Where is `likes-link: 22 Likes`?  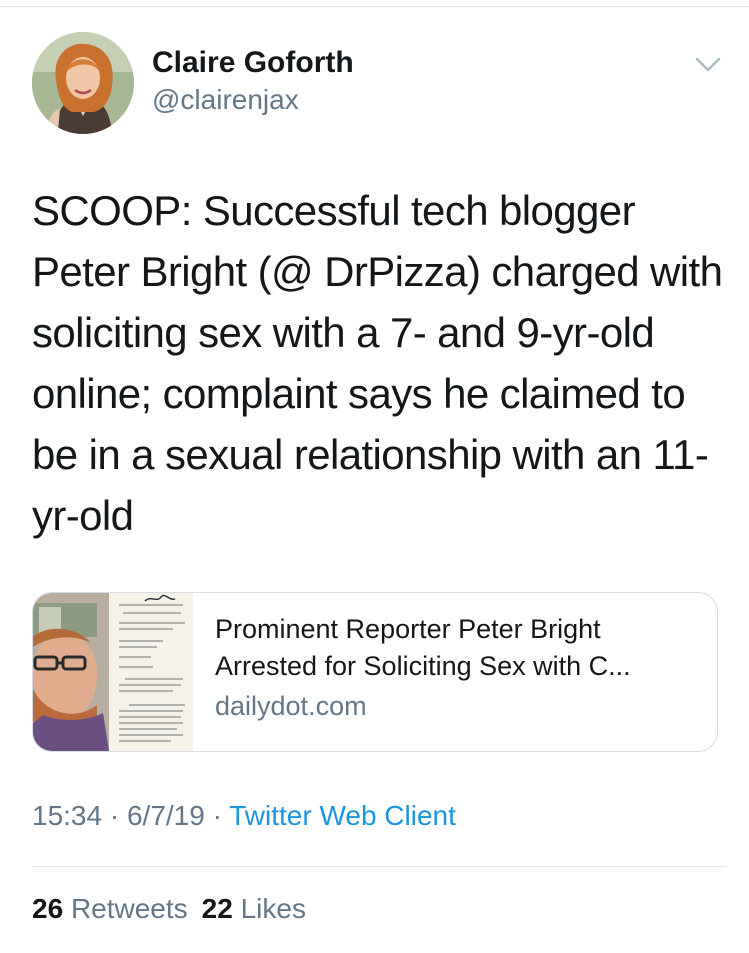
likes-link: 22 Likes is located at coordinates (254, 908).